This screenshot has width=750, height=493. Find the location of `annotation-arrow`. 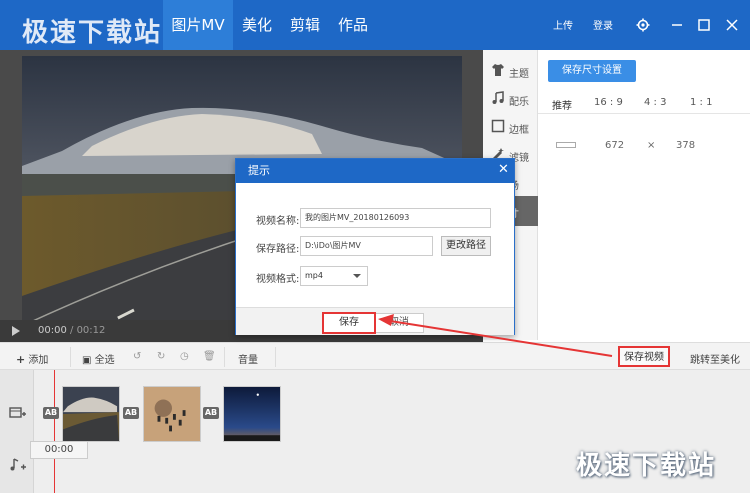

annotation-arrow is located at coordinates (495, 335).